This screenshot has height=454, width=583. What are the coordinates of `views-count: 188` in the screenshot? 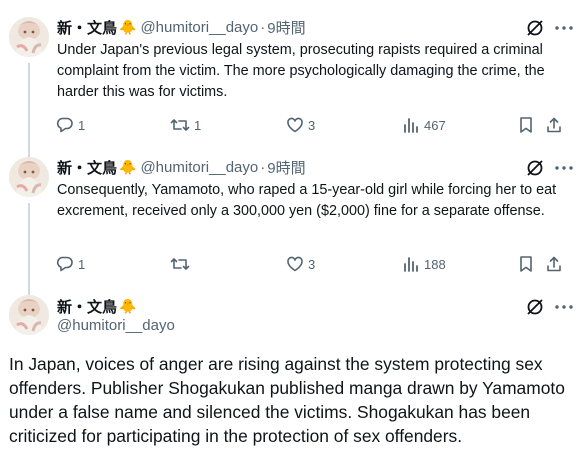 It's located at (435, 264).